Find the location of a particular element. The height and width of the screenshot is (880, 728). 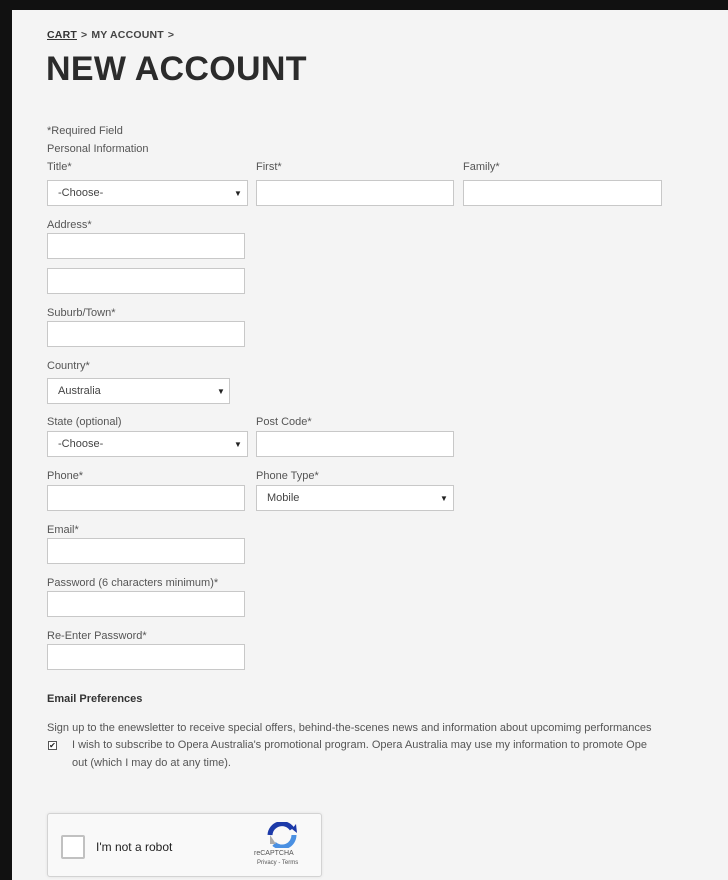

state-select-value: -Choose- is located at coordinates (81, 444).